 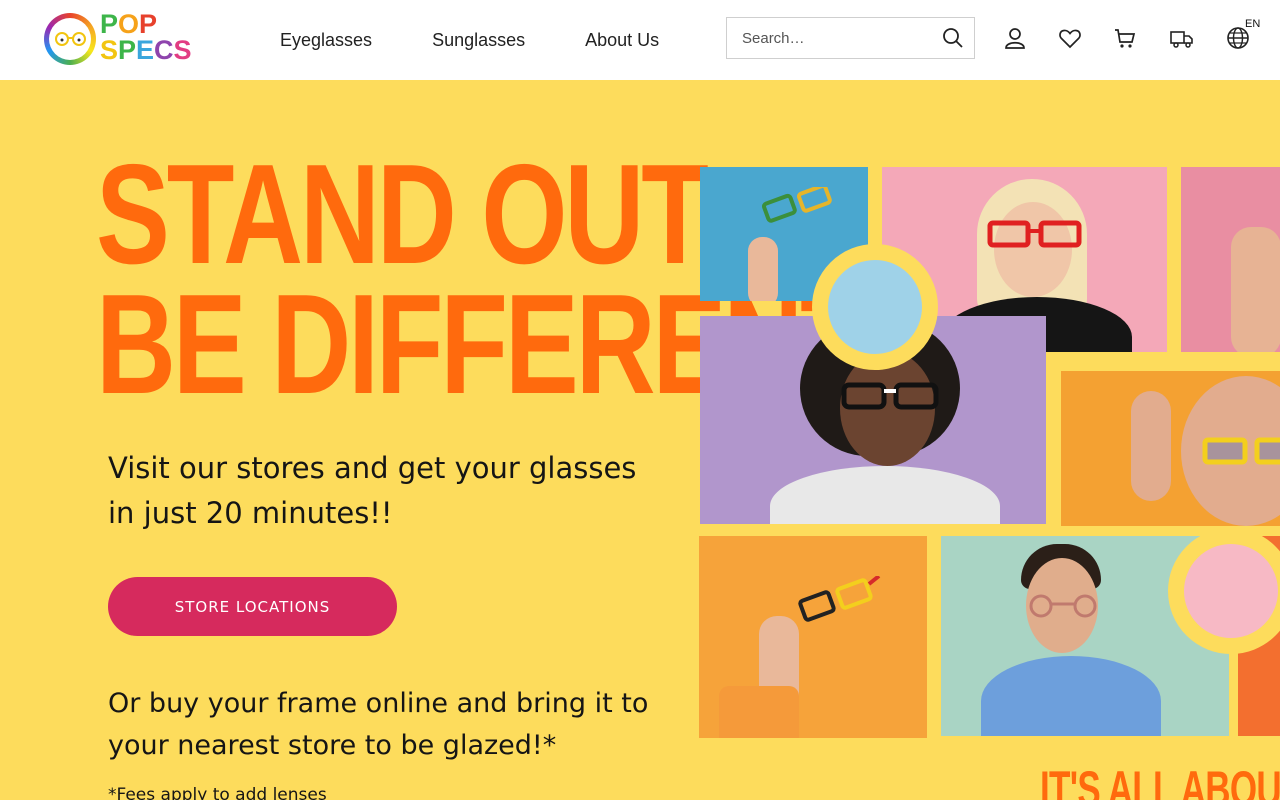 What do you see at coordinates (1015, 38) in the screenshot?
I see `user-icon` at bounding box center [1015, 38].